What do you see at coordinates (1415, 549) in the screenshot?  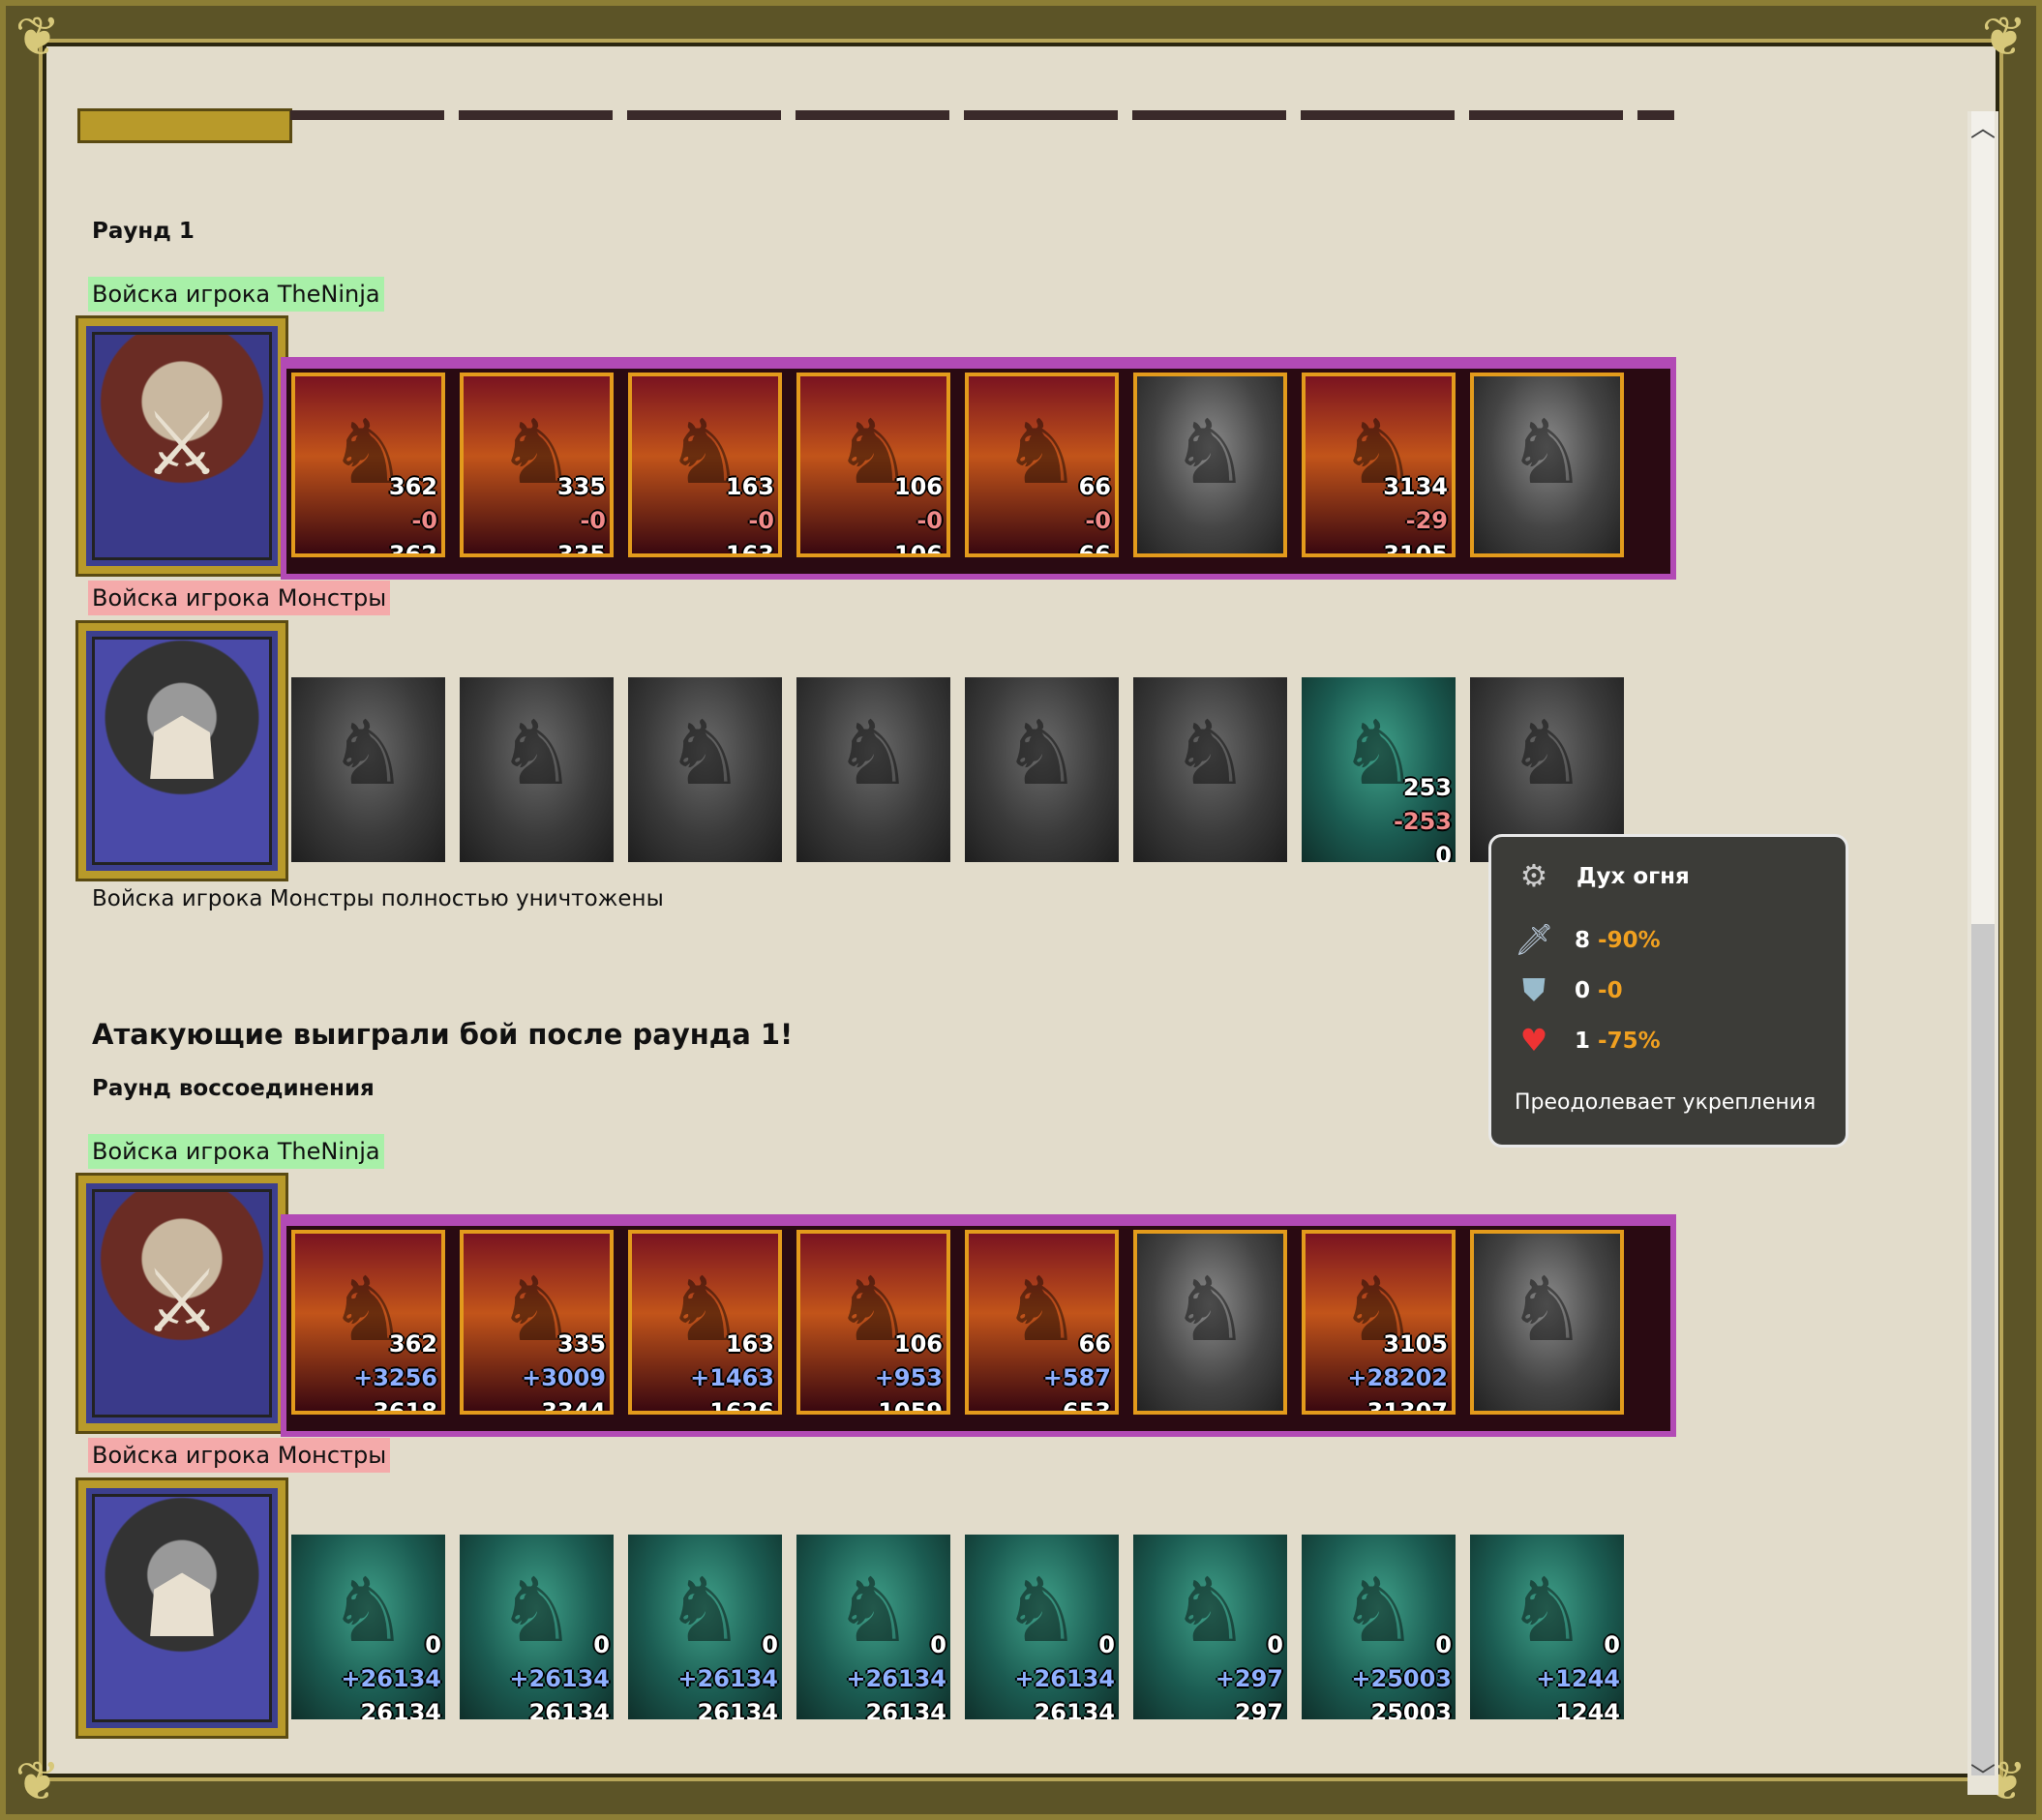 I see `unit-count-after: 3105` at bounding box center [1415, 549].